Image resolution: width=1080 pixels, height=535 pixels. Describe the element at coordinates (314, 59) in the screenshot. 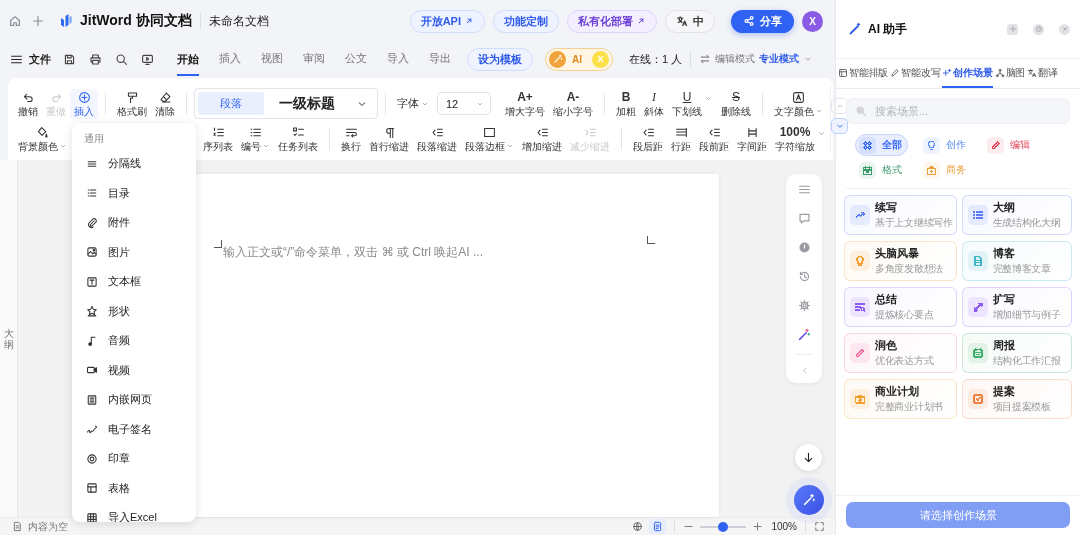

I see `tab: 审阅` at that location.